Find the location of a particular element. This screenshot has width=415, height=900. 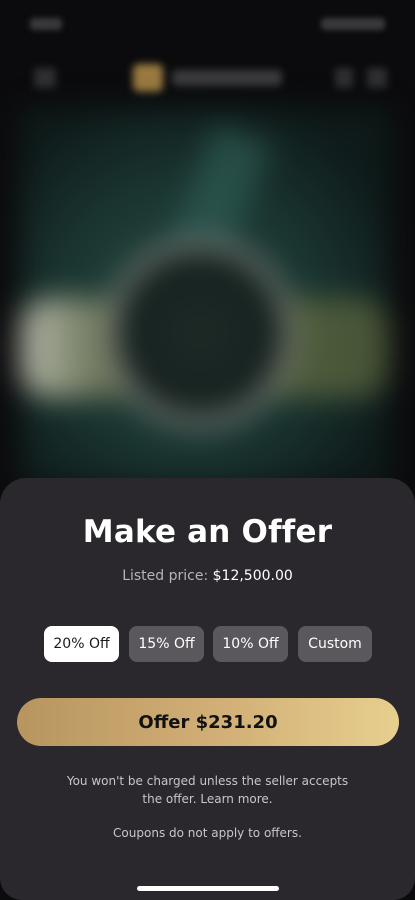

discount-chip-label: 20% Off is located at coordinates (81, 644).